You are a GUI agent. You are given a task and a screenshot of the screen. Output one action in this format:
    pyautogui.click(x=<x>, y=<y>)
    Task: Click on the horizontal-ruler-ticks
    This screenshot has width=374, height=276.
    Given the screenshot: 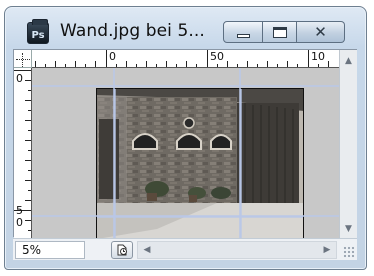 What is the action you would take?
    pyautogui.click(x=182, y=58)
    